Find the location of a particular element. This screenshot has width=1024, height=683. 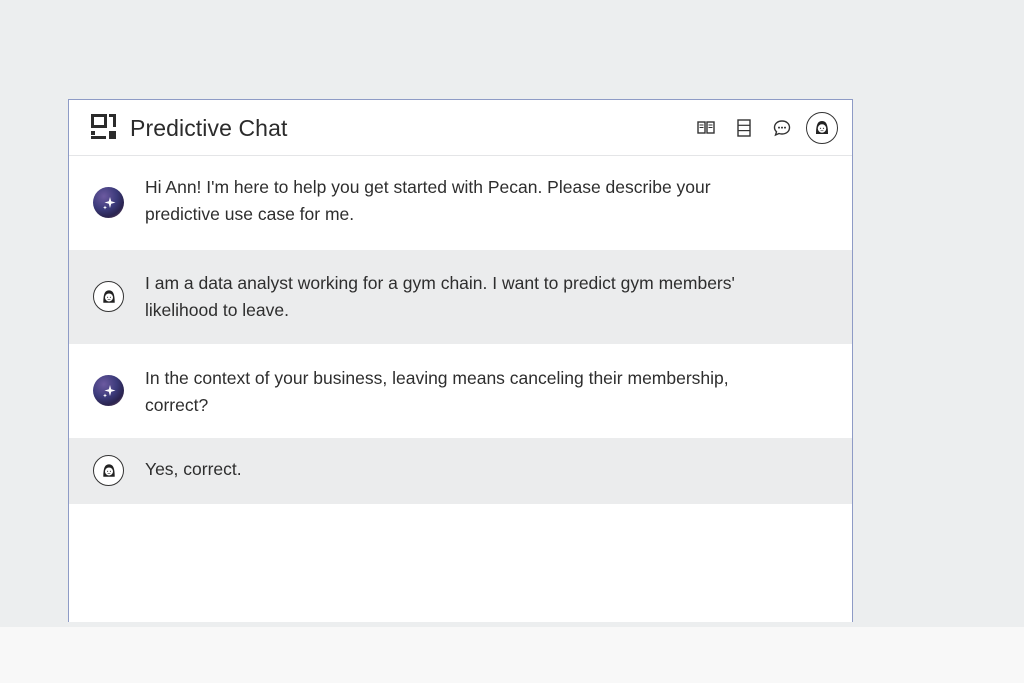

page-title: Predictive Chat is located at coordinates (209, 128).